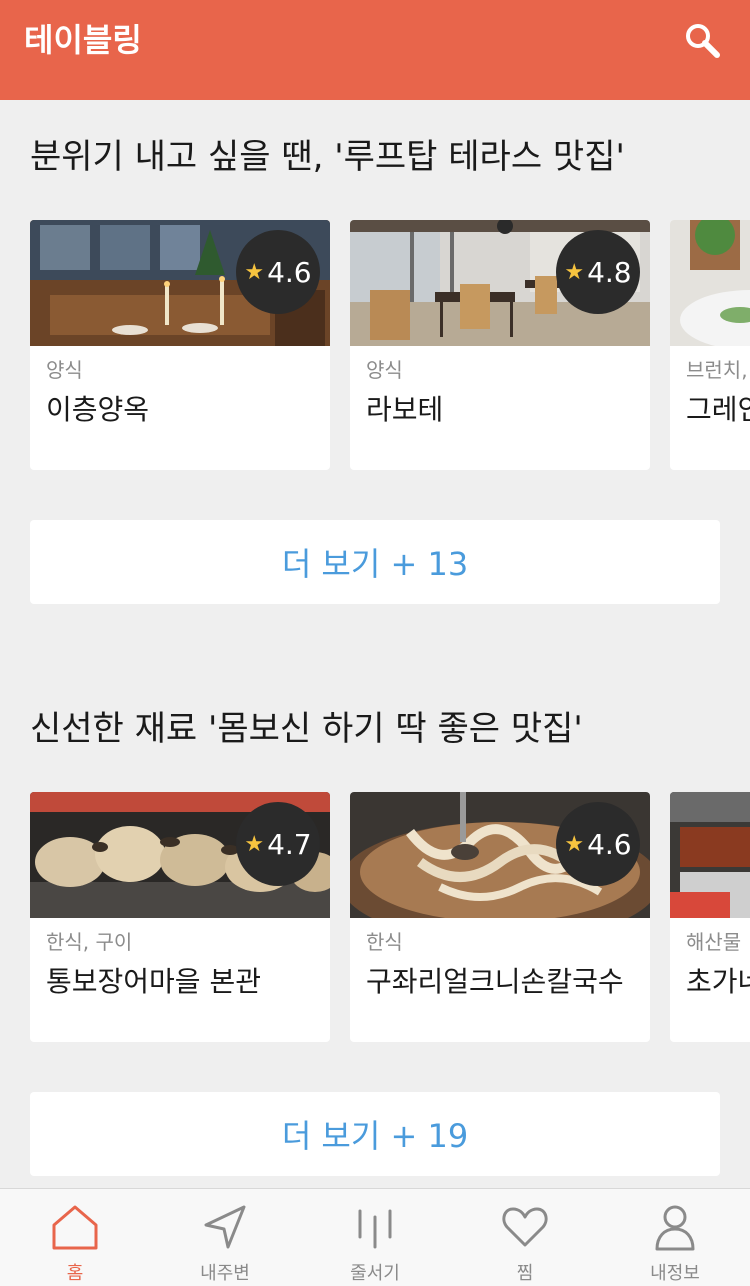 The height and width of the screenshot is (1286, 750). I want to click on section-title: 신선한 재료 '몸보신 하기 딱 좋은 맛집', so click(306, 729).